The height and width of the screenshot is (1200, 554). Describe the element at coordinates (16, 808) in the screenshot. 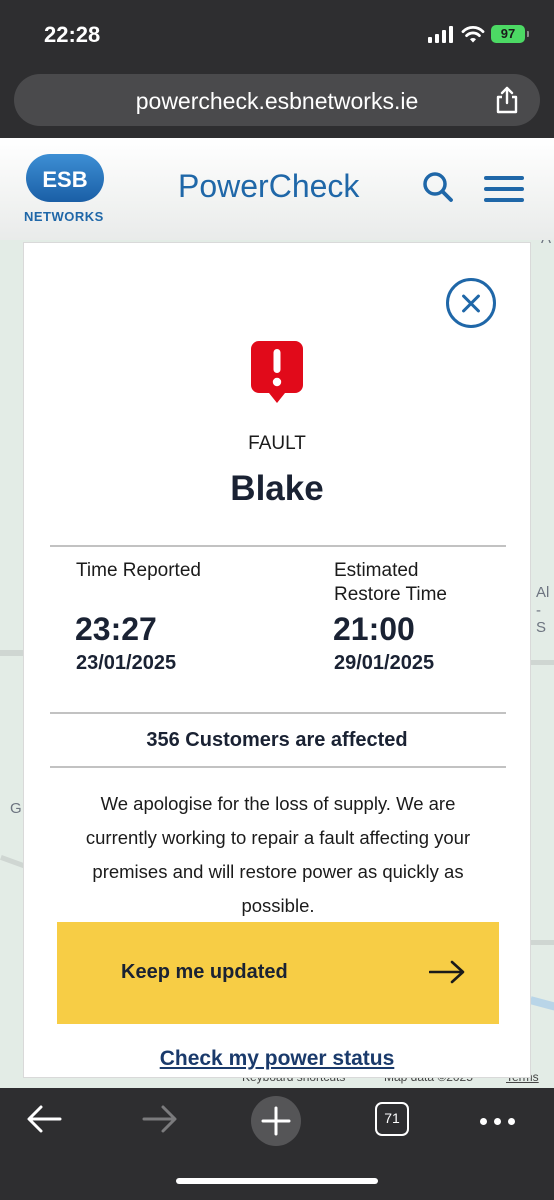

I see `map-label: G` at that location.